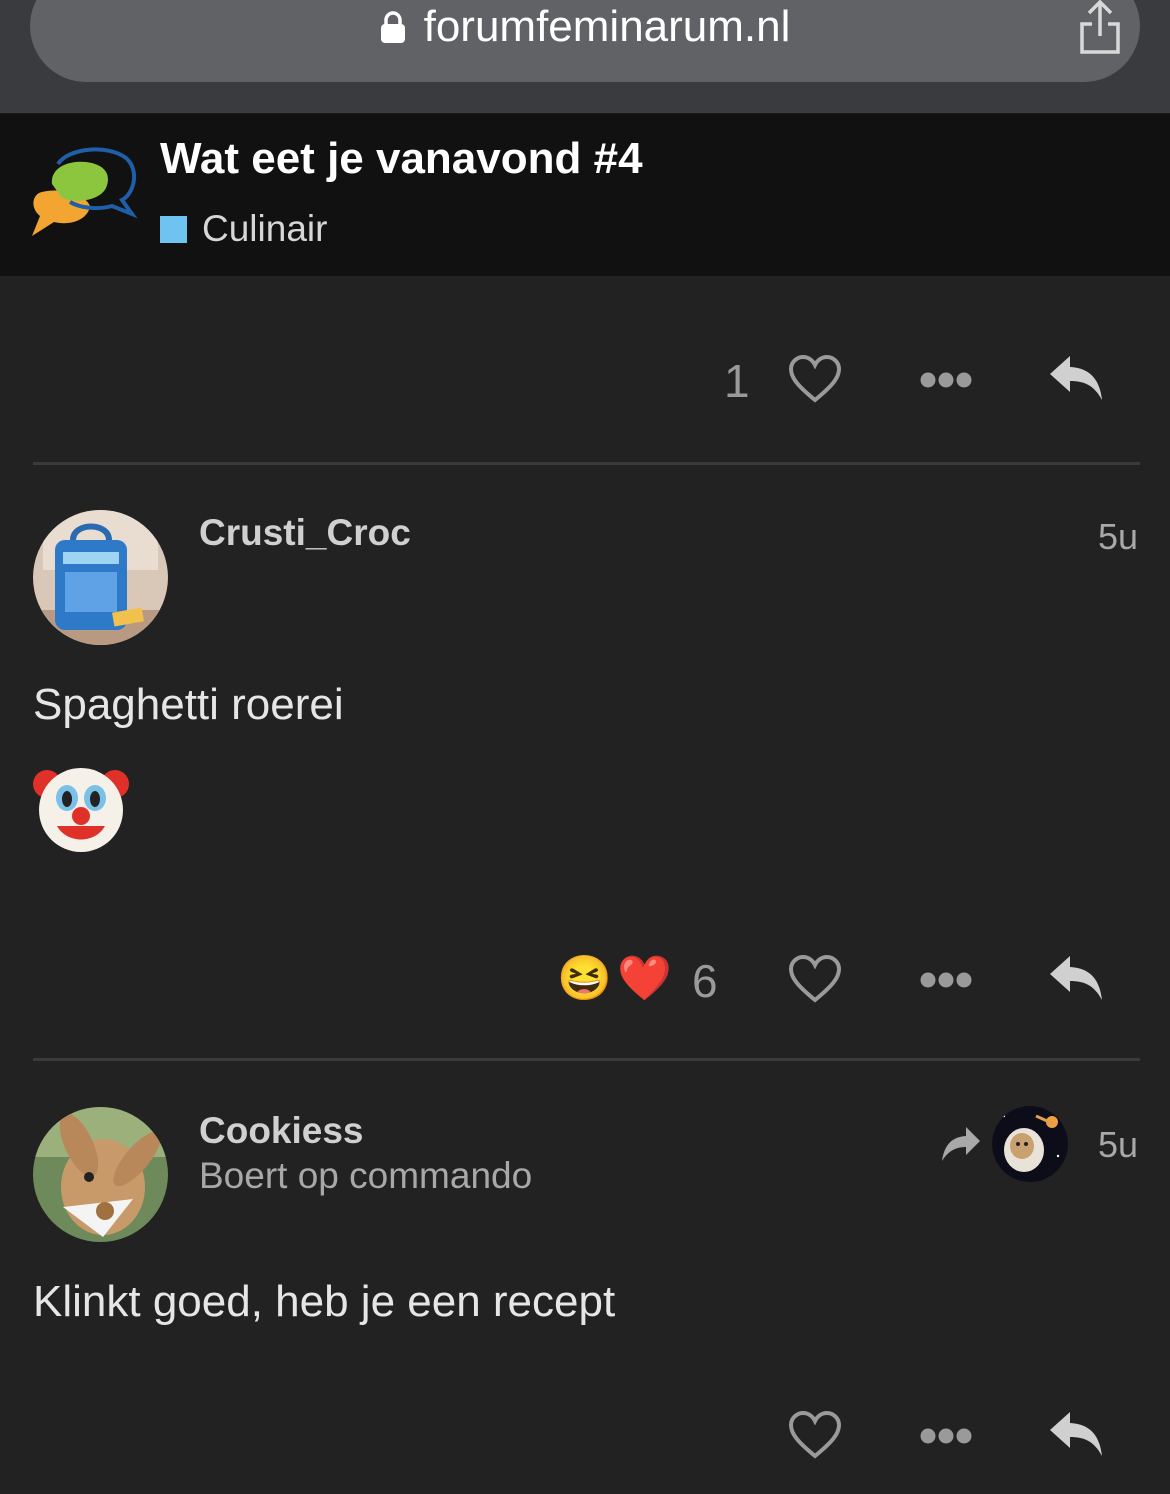  What do you see at coordinates (584, 978) in the screenshot?
I see `reaction-emoji: 😆` at bounding box center [584, 978].